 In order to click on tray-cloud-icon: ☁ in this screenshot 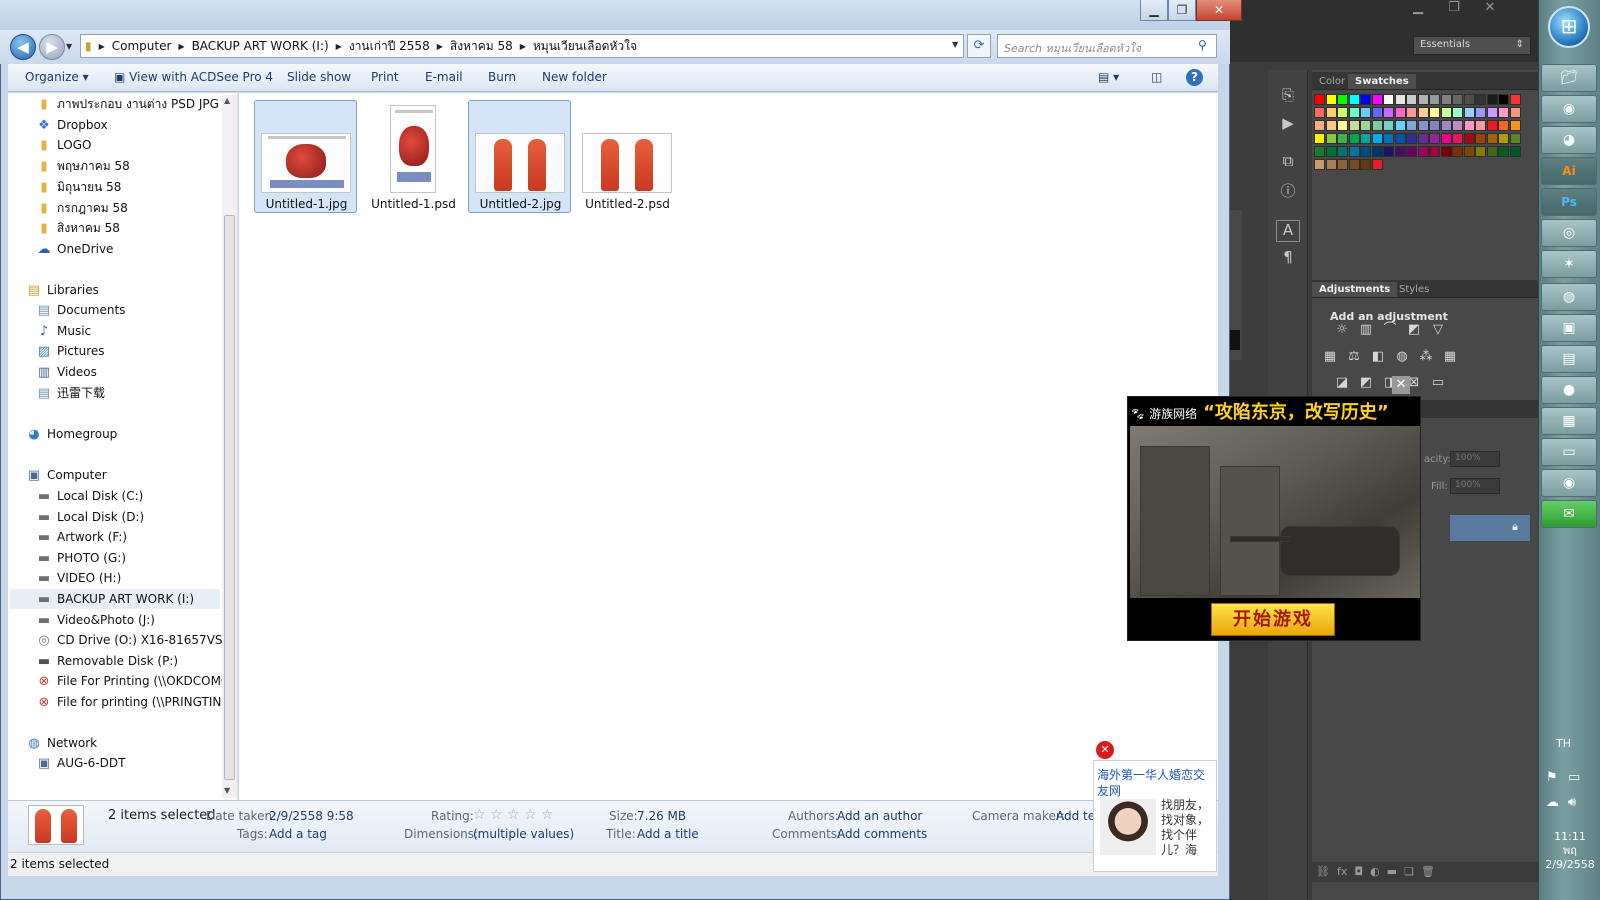, I will do `click(1552, 802)`.